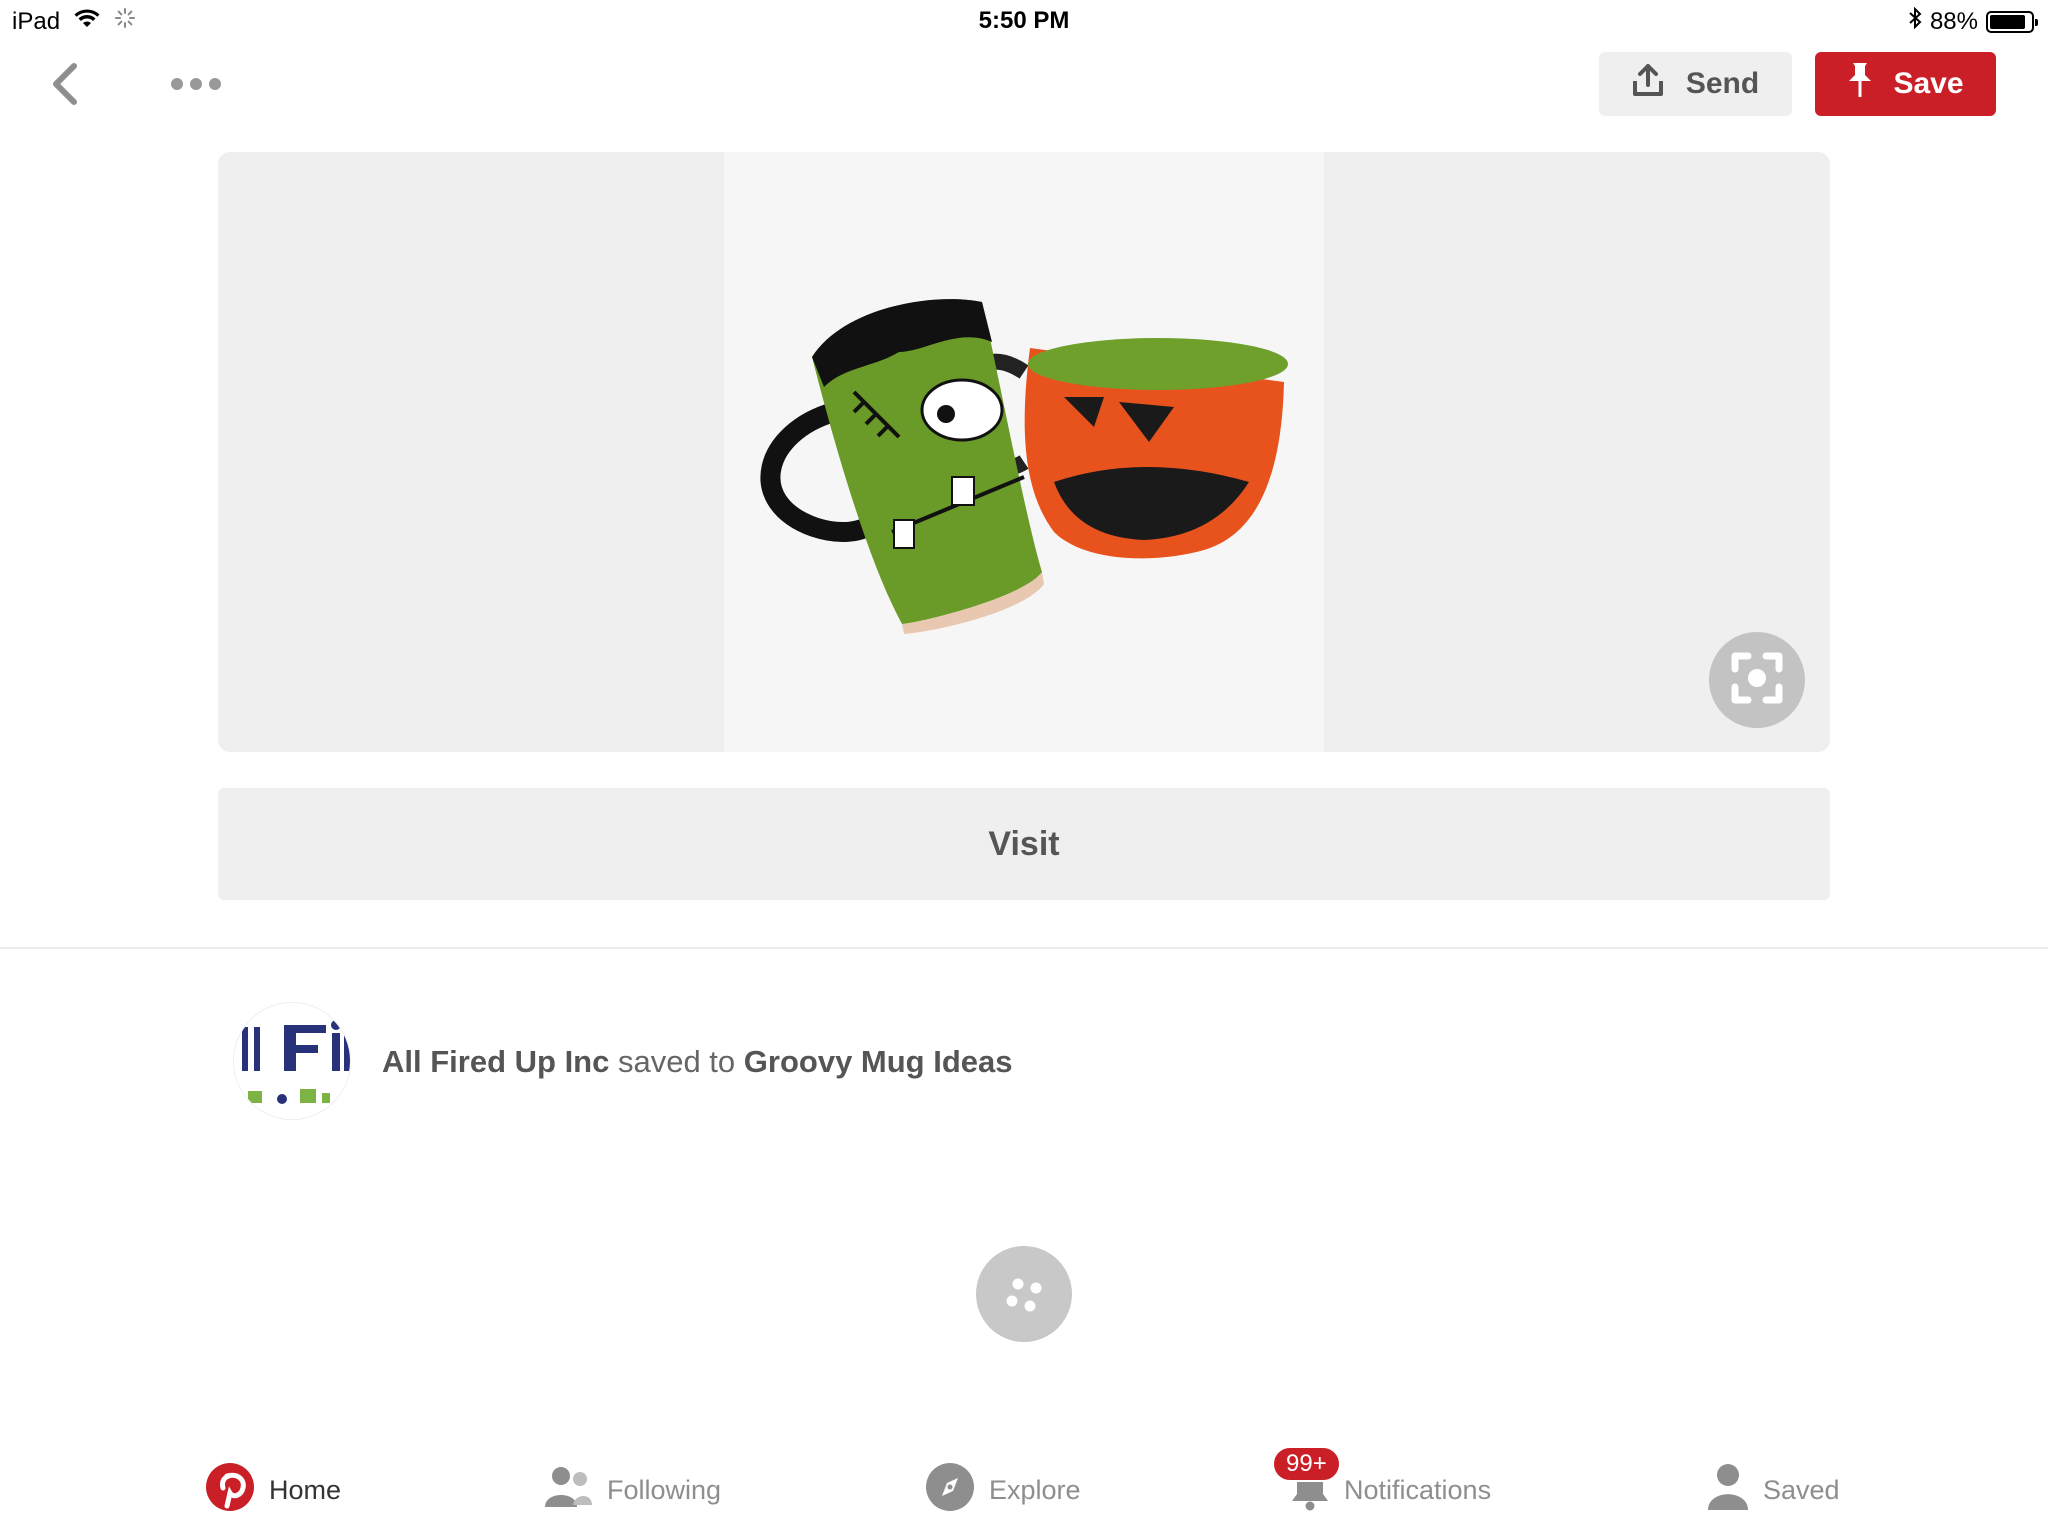 This screenshot has height=1536, width=2048. I want to click on send-label: Send, so click(1722, 83).